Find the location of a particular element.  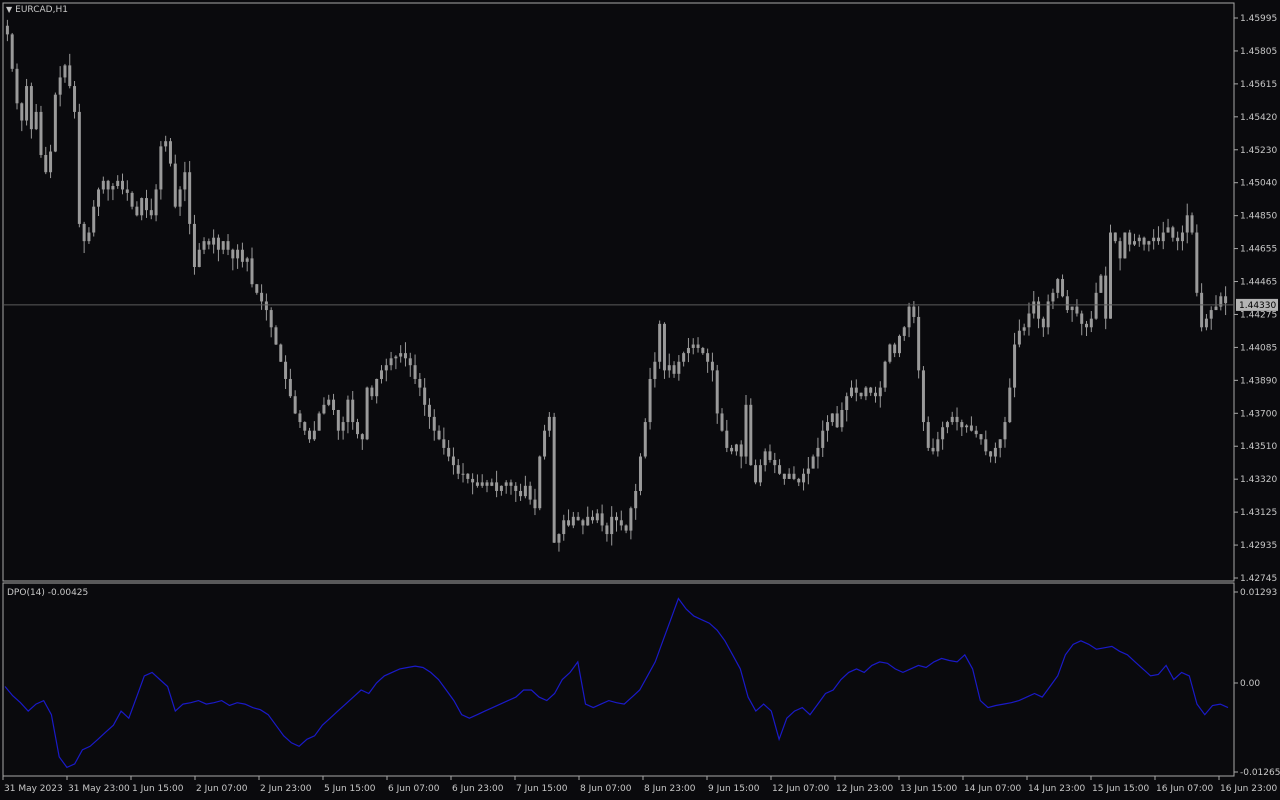

time-tick-label: 16 Jun 07:00 is located at coordinates (1184, 789).